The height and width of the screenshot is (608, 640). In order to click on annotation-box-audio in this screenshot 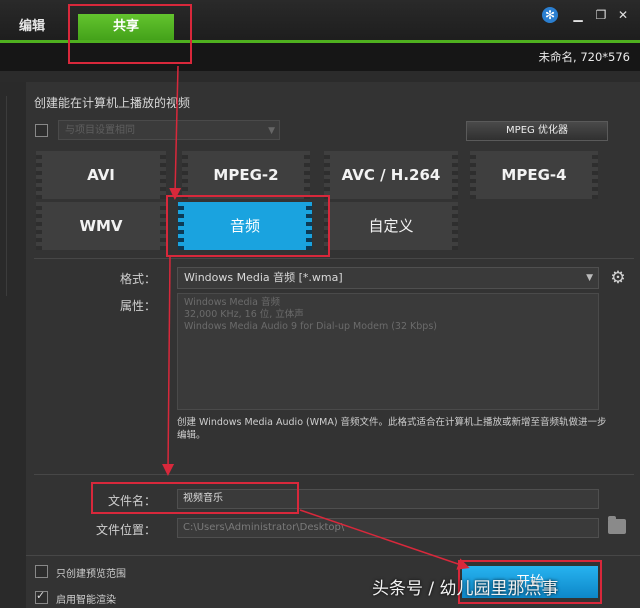, I will do `click(248, 226)`.